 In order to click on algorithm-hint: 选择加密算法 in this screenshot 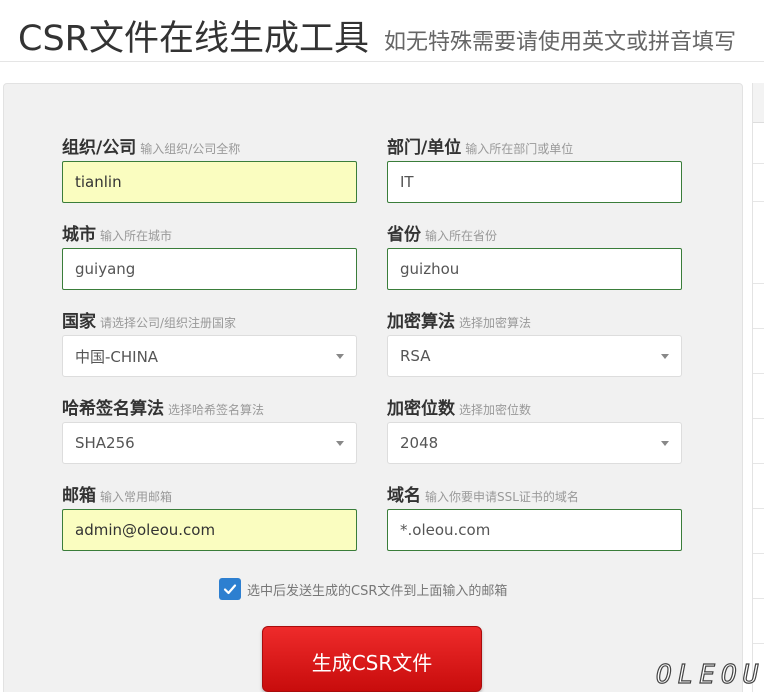, I will do `click(495, 323)`.